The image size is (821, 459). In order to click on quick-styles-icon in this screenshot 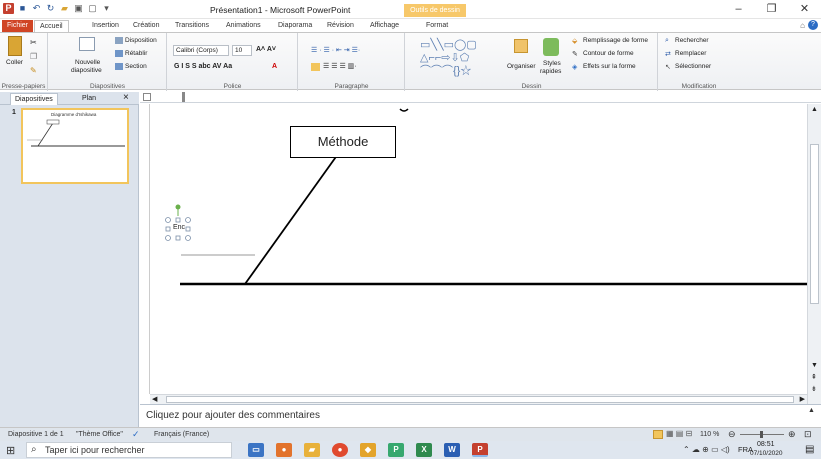, I will do `click(551, 47)`.